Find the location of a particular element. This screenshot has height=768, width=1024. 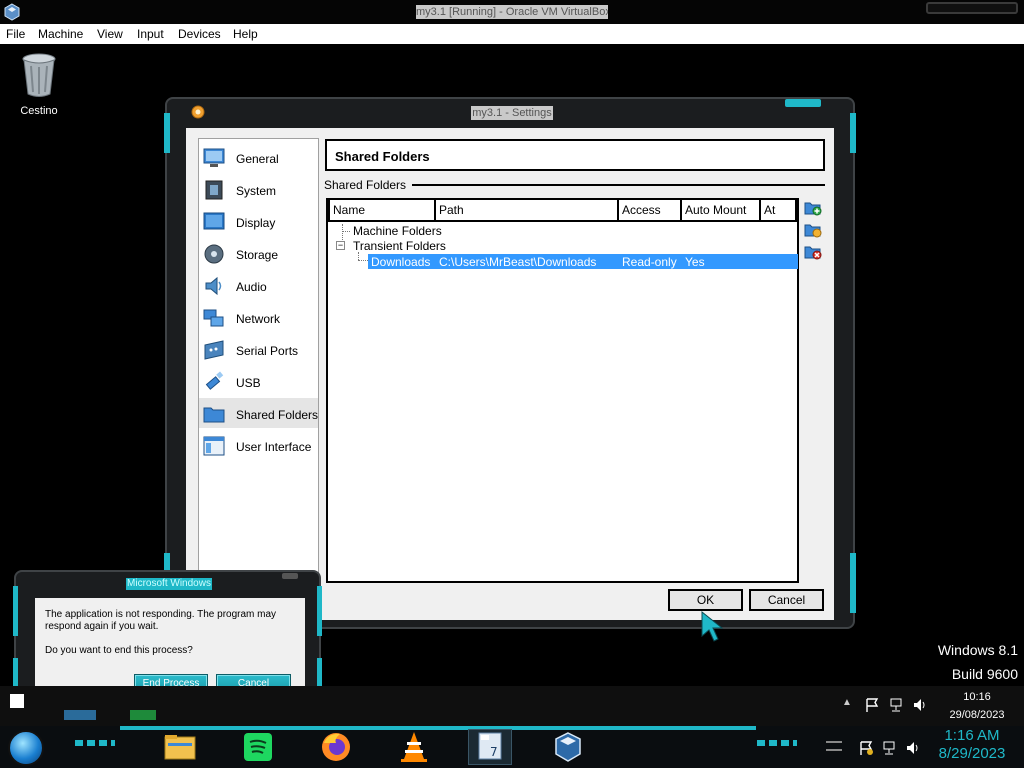

taskbar-time: 1:16 AM is located at coordinates (972, 735).